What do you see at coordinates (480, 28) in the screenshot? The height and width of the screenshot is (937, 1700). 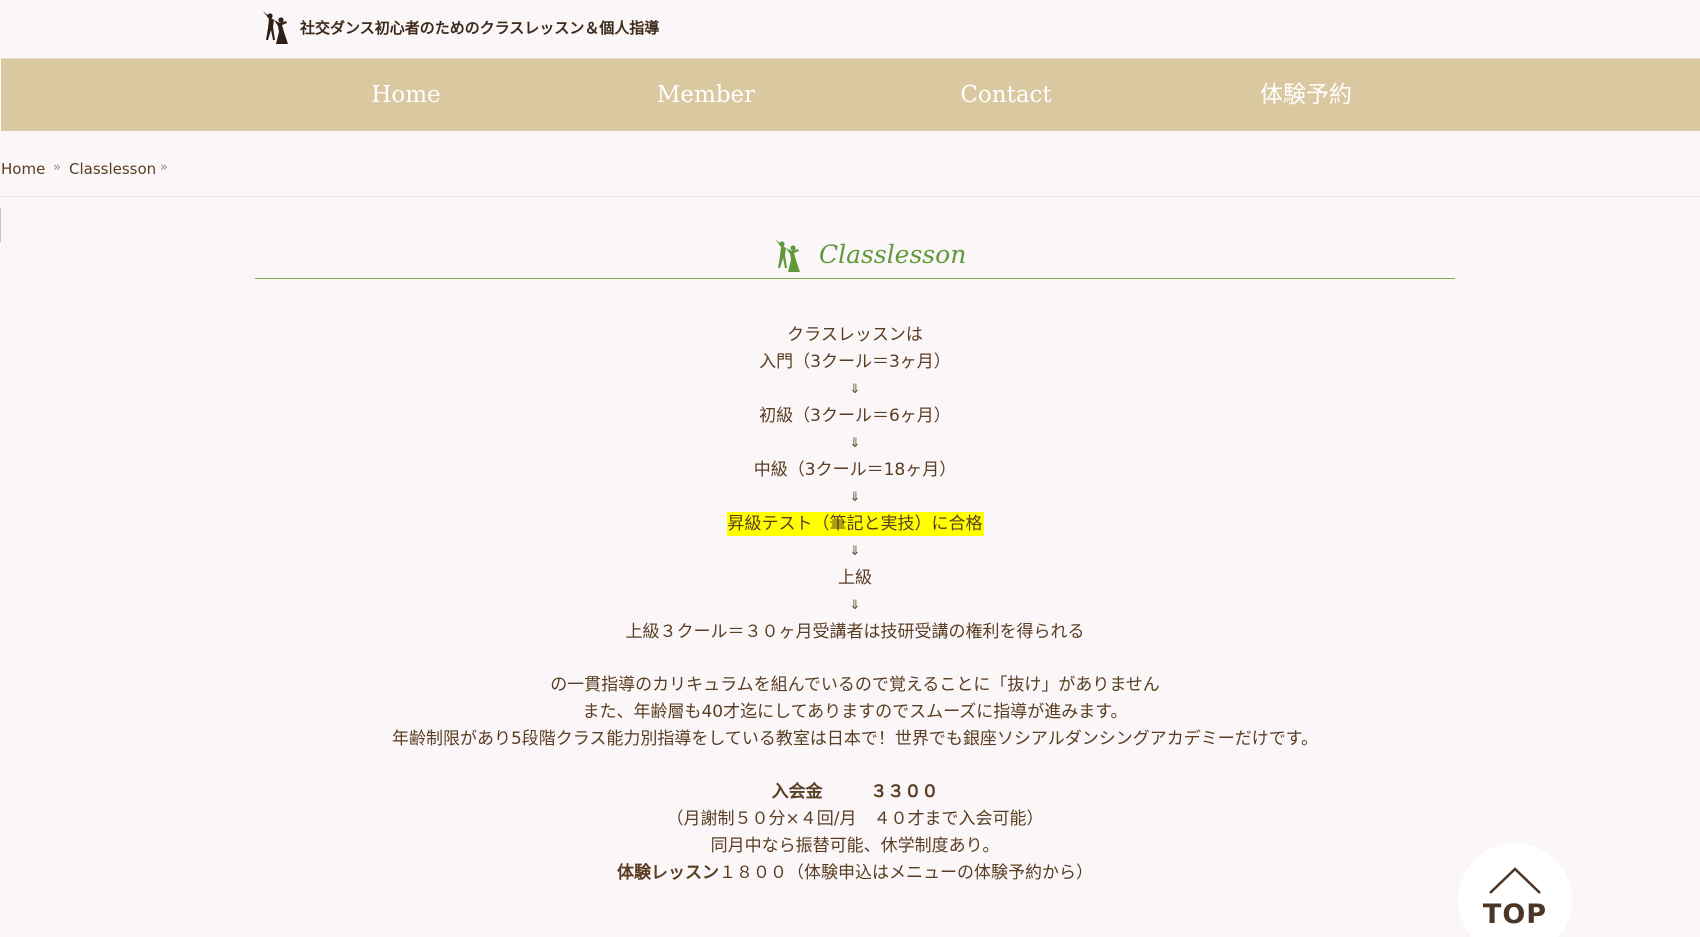 I see `site-tagline: 社交ダンス初心者のためのクラスレッスン＆個人指導` at bounding box center [480, 28].